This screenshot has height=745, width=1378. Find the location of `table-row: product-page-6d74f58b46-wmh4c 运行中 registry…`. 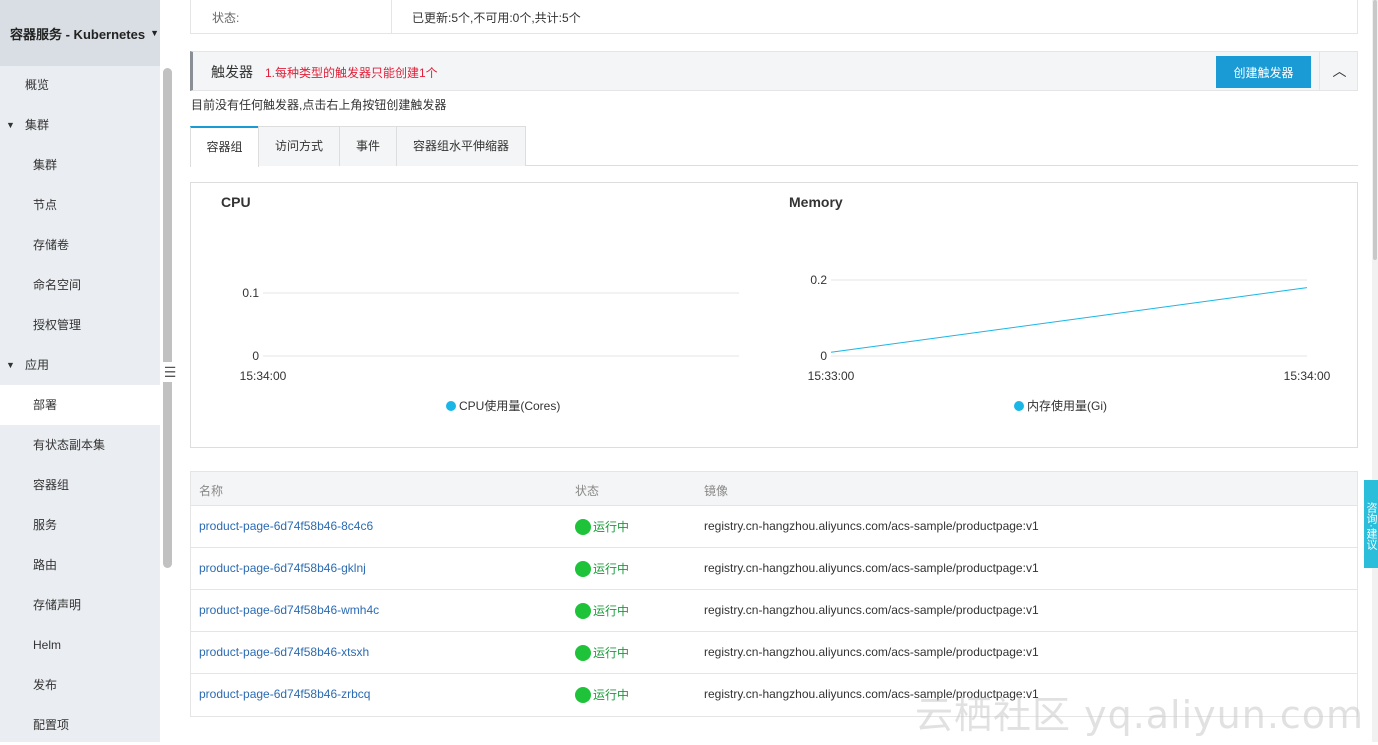

table-row: product-page-6d74f58b46-wmh4c 运行中 registry… is located at coordinates (774, 611).